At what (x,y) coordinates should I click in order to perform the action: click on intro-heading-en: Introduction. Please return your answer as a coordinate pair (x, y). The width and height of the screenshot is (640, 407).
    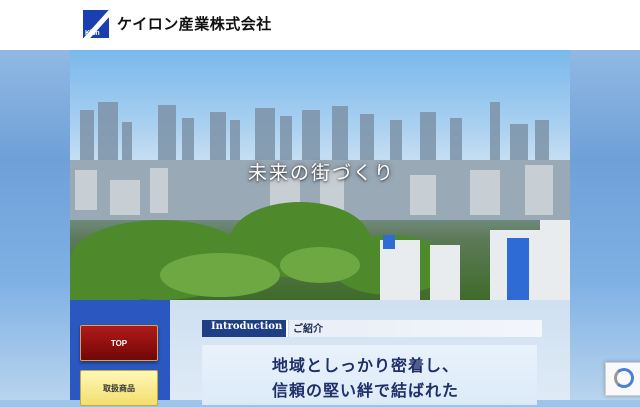
    Looking at the image, I should click on (247, 326).